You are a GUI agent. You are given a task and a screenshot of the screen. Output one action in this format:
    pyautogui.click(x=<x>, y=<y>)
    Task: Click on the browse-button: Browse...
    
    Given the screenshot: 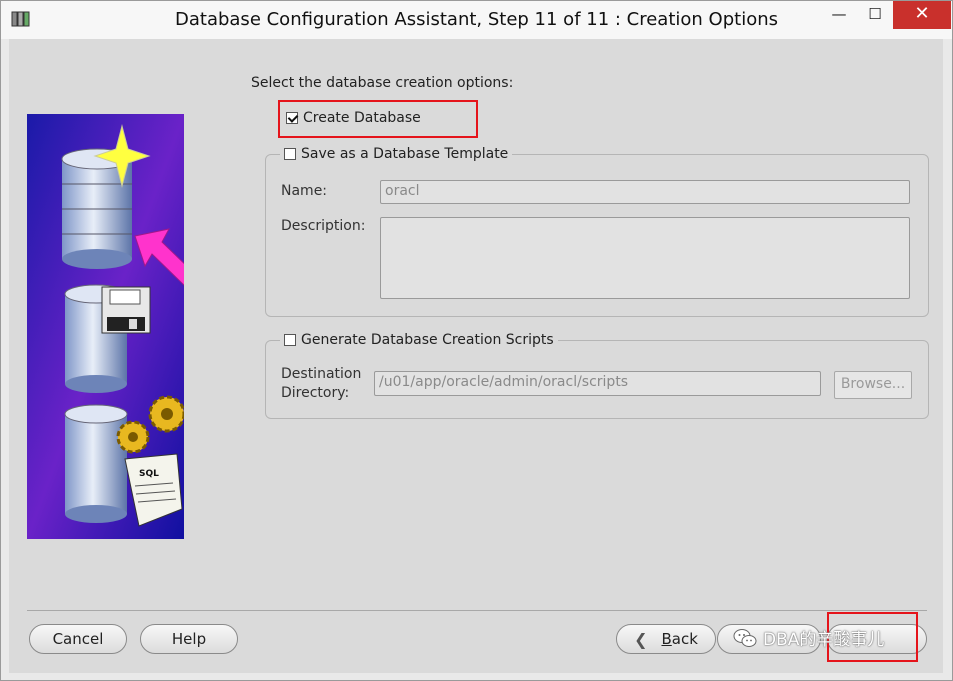 What is the action you would take?
    pyautogui.click(x=873, y=385)
    